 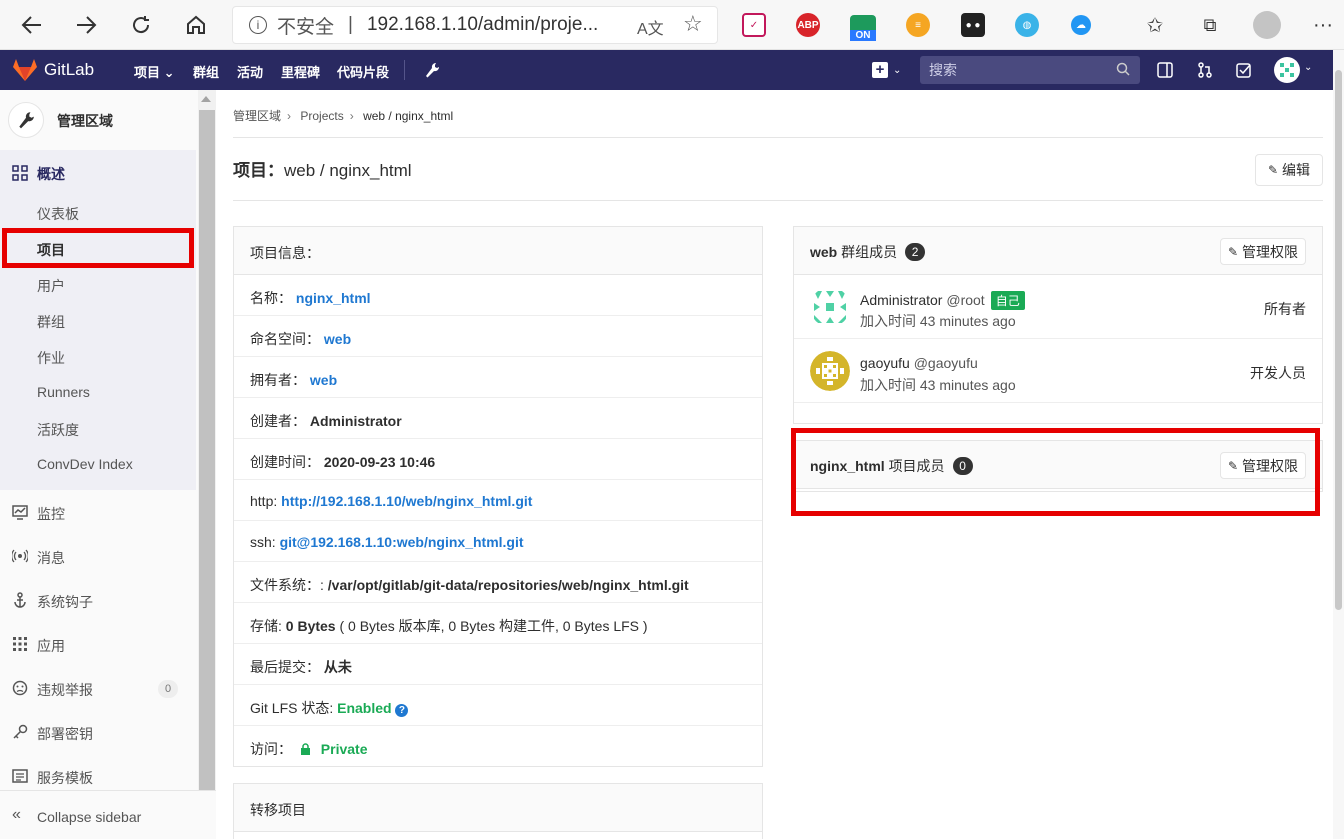 I want to click on anchor-icon, so click(x=20, y=600).